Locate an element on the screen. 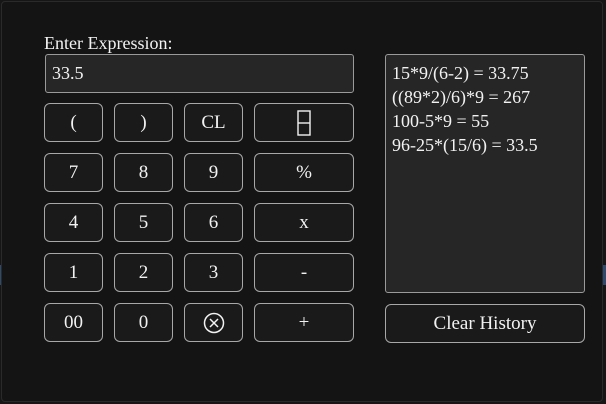 The height and width of the screenshot is (404, 606). digit-1-button: 1 is located at coordinates (73, 272).